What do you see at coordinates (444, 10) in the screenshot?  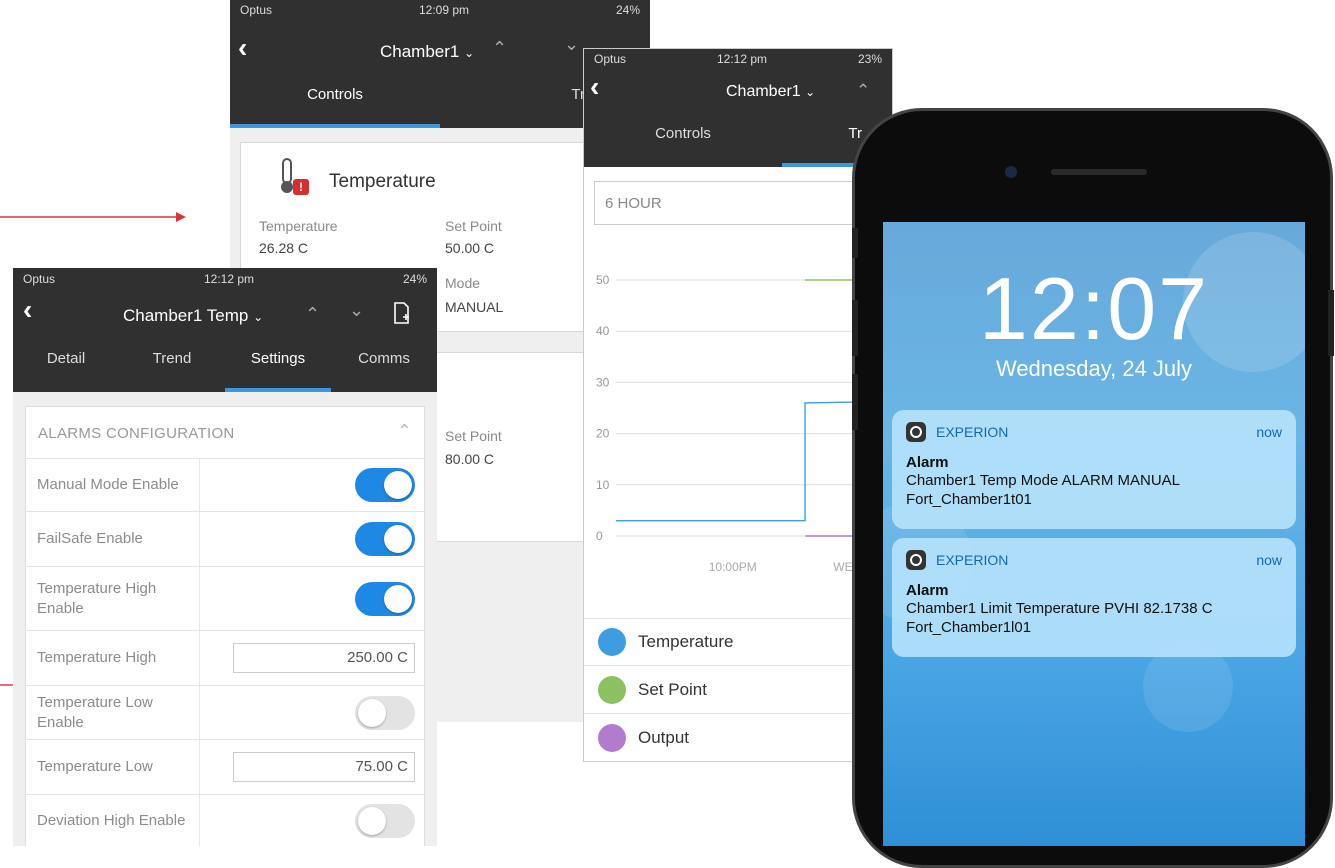 I see `clock-label: 12:09 pm` at bounding box center [444, 10].